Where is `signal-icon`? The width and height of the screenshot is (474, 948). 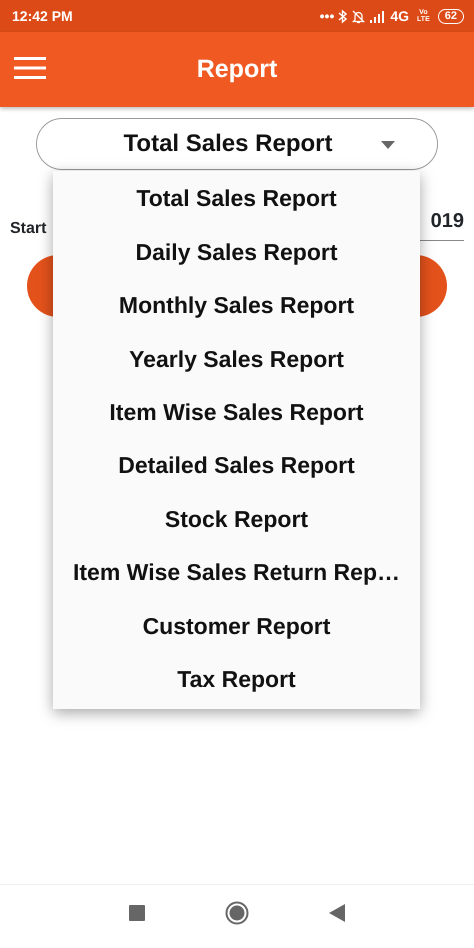 signal-icon is located at coordinates (378, 16).